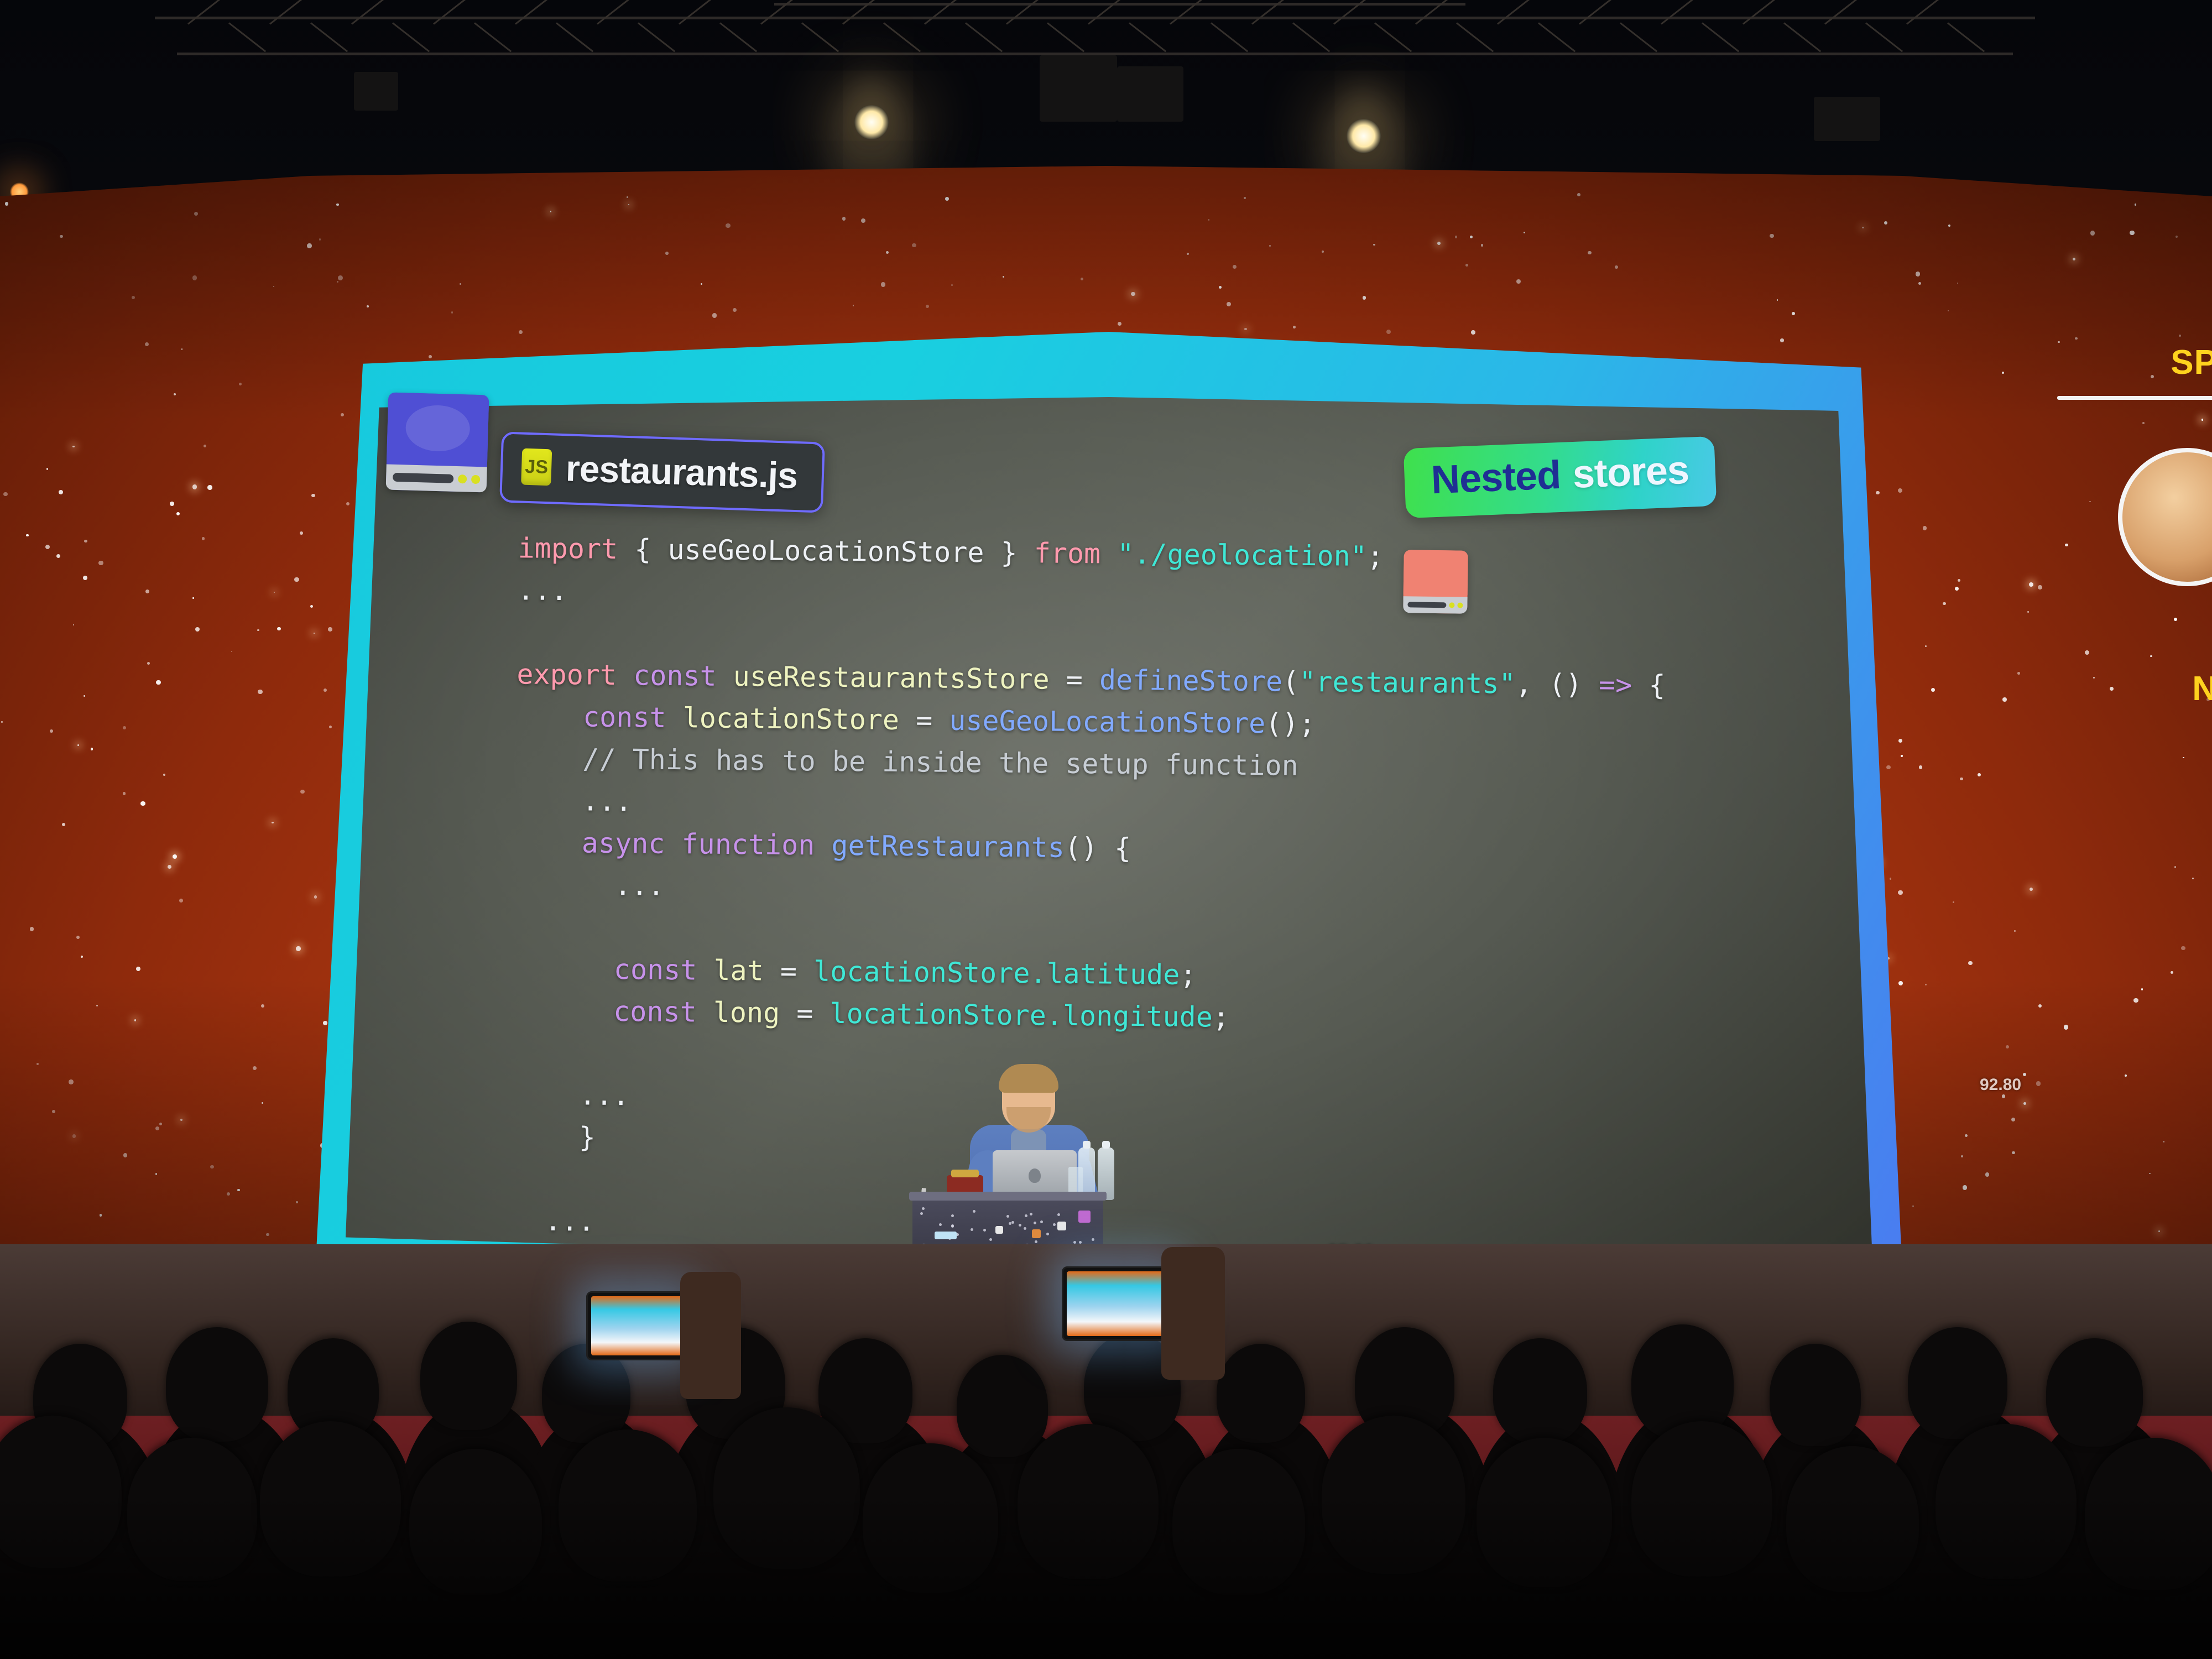 The width and height of the screenshot is (2212, 1659). What do you see at coordinates (1291, 682) in the screenshot?
I see `code-token: (` at bounding box center [1291, 682].